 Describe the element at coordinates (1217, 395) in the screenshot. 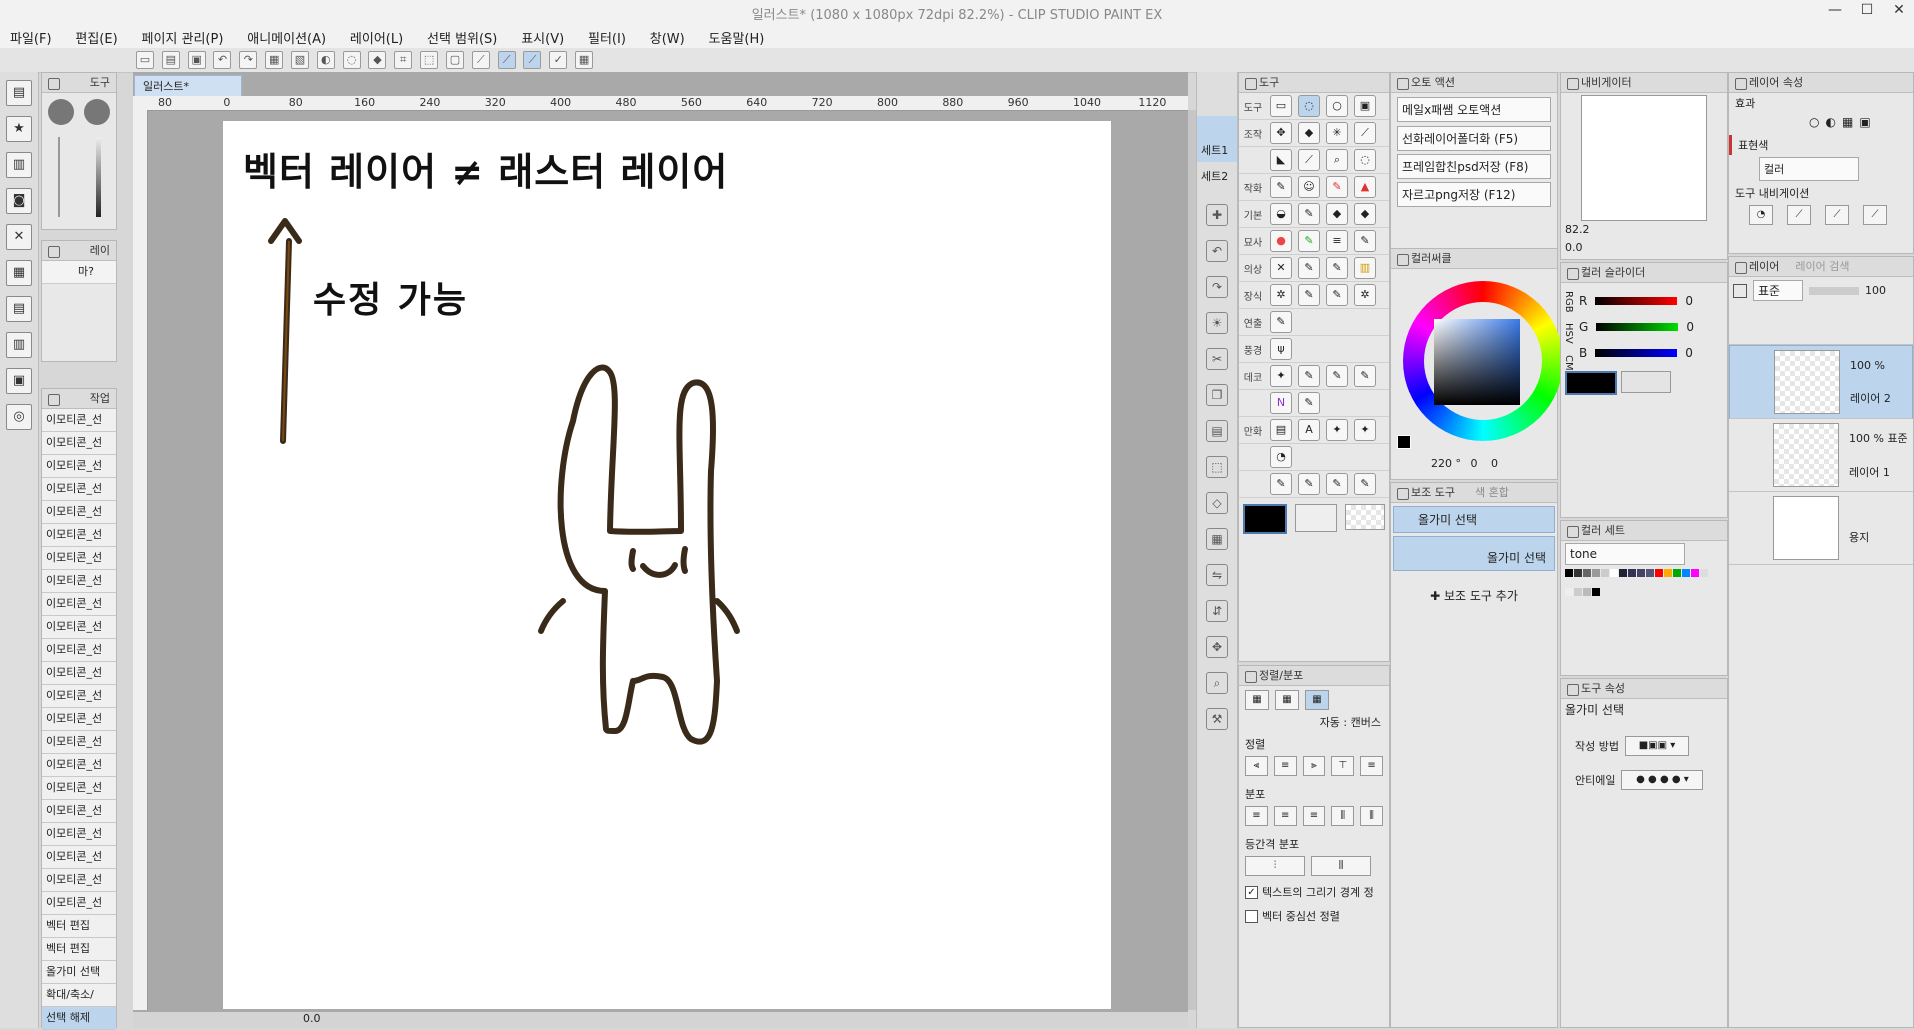

I see `copy-icon: ❐` at that location.